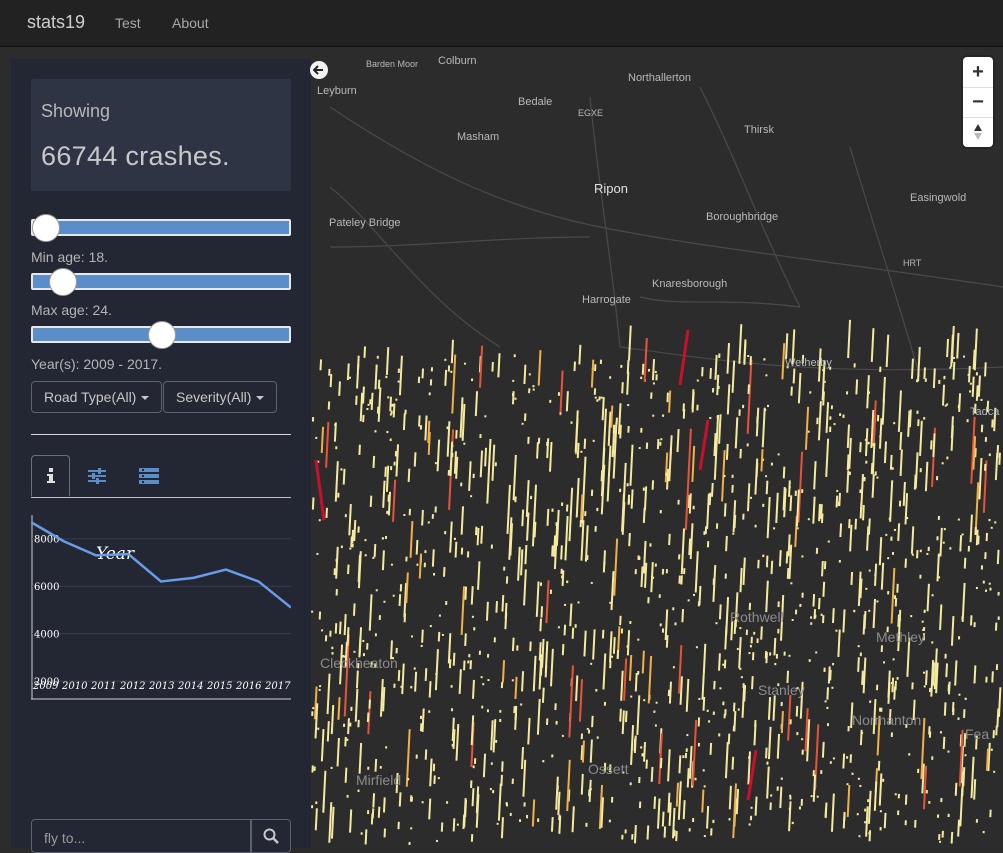 The height and width of the screenshot is (853, 1003). I want to click on map-place-label: Harrogate, so click(606, 300).